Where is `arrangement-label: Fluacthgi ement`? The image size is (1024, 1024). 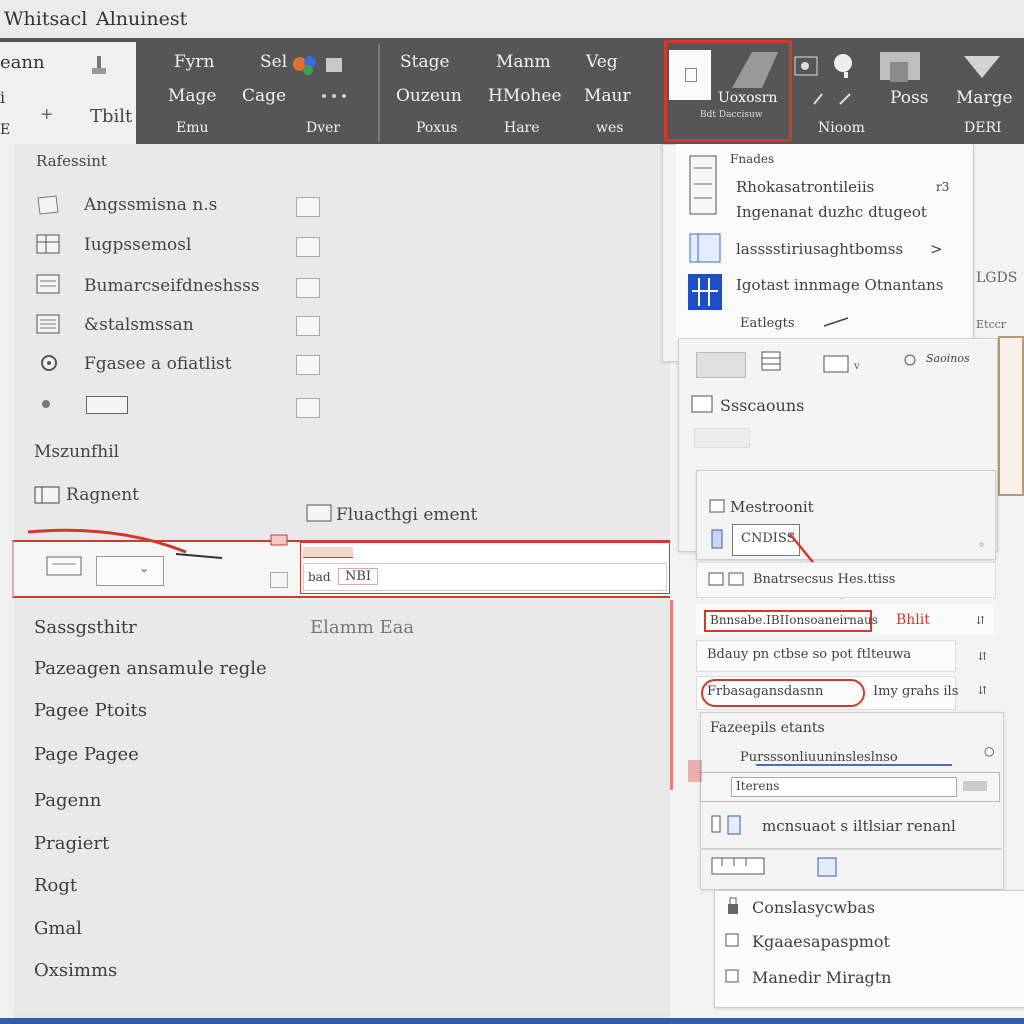 arrangement-label: Fluacthgi ement is located at coordinates (407, 515).